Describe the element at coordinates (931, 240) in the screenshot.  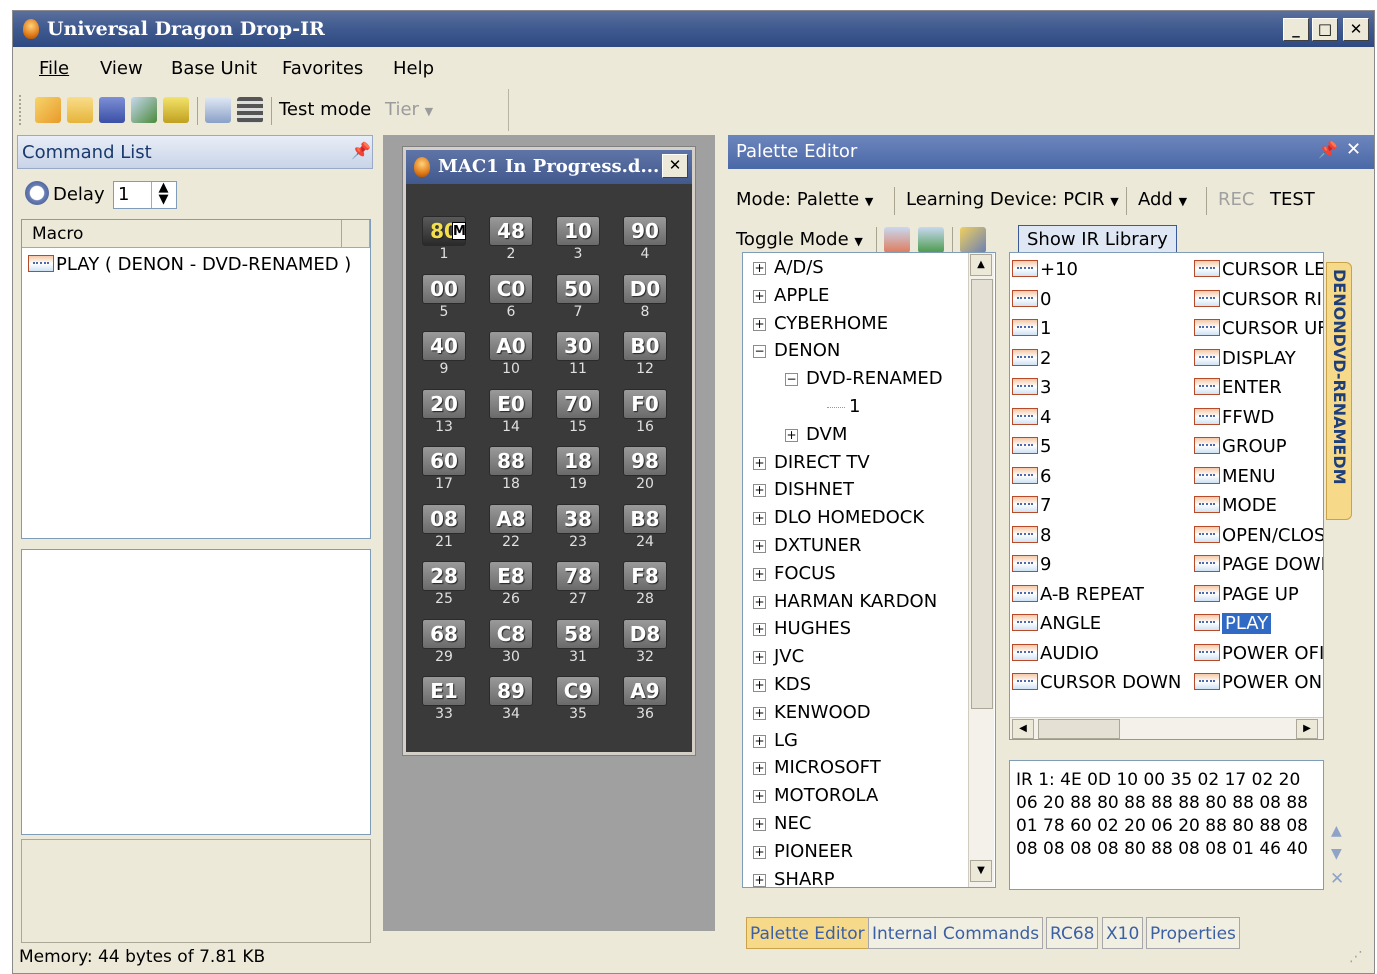
I see `move-down-icon` at that location.